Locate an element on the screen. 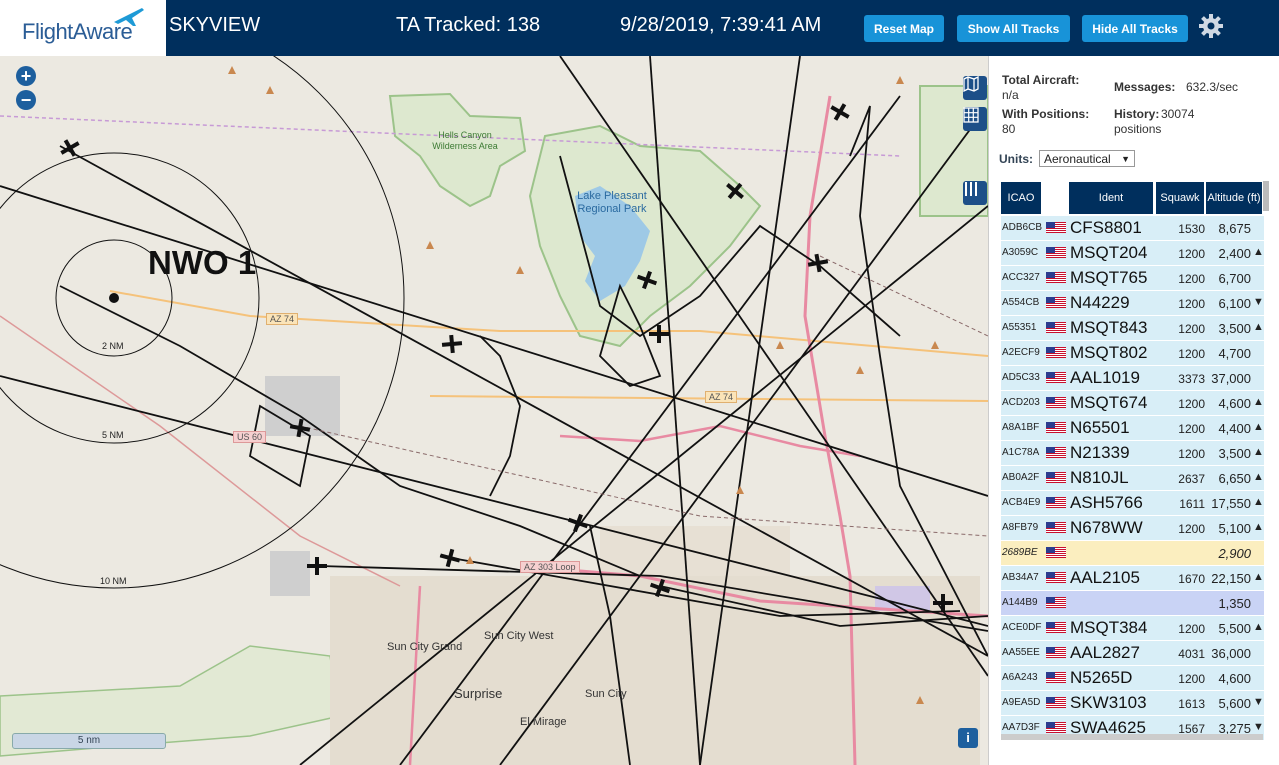 Image resolution: width=1279 pixels, height=765 pixels. grid-icon is located at coordinates (971, 115).